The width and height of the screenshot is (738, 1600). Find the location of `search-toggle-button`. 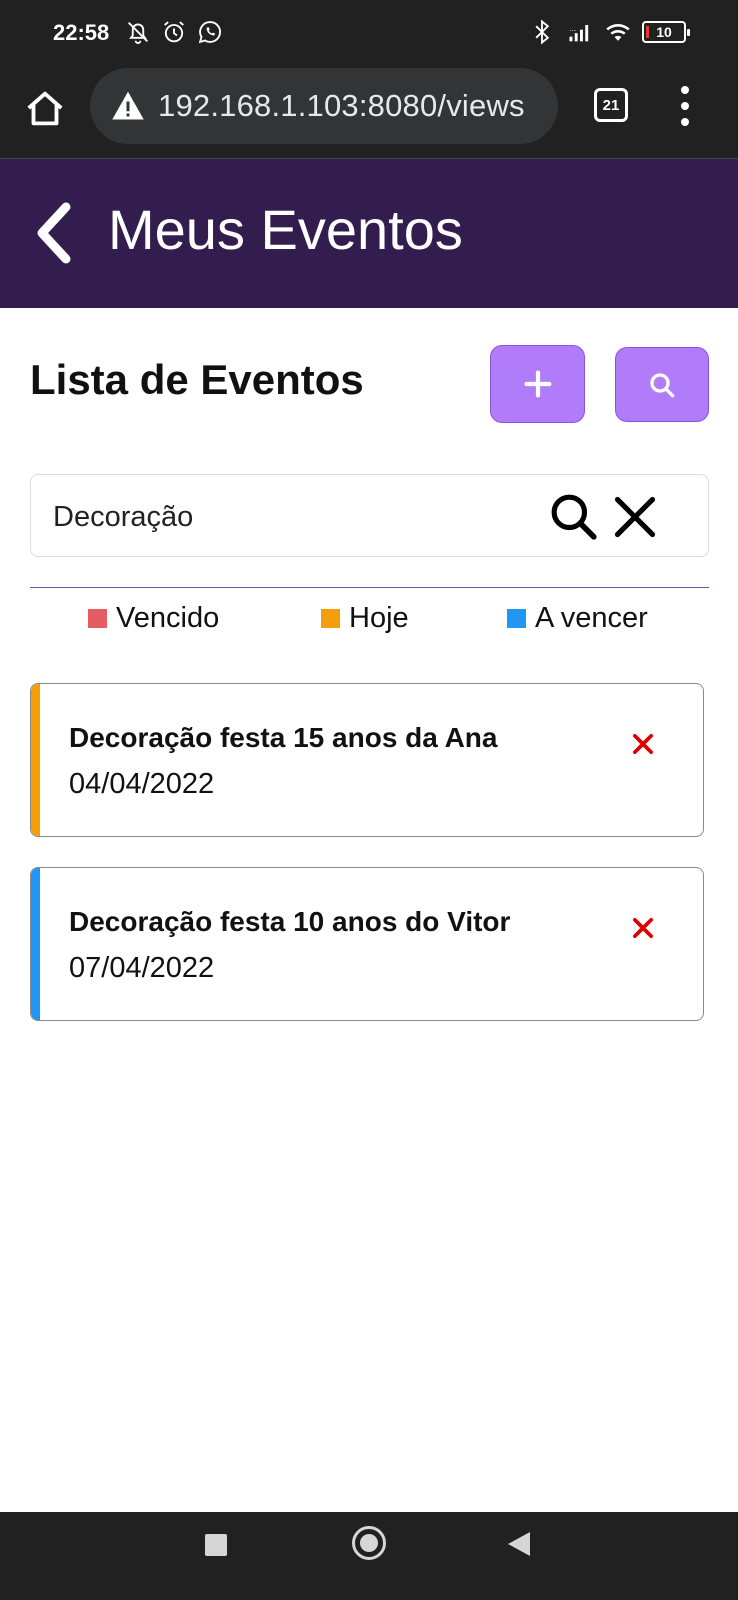

search-toggle-button is located at coordinates (662, 384).